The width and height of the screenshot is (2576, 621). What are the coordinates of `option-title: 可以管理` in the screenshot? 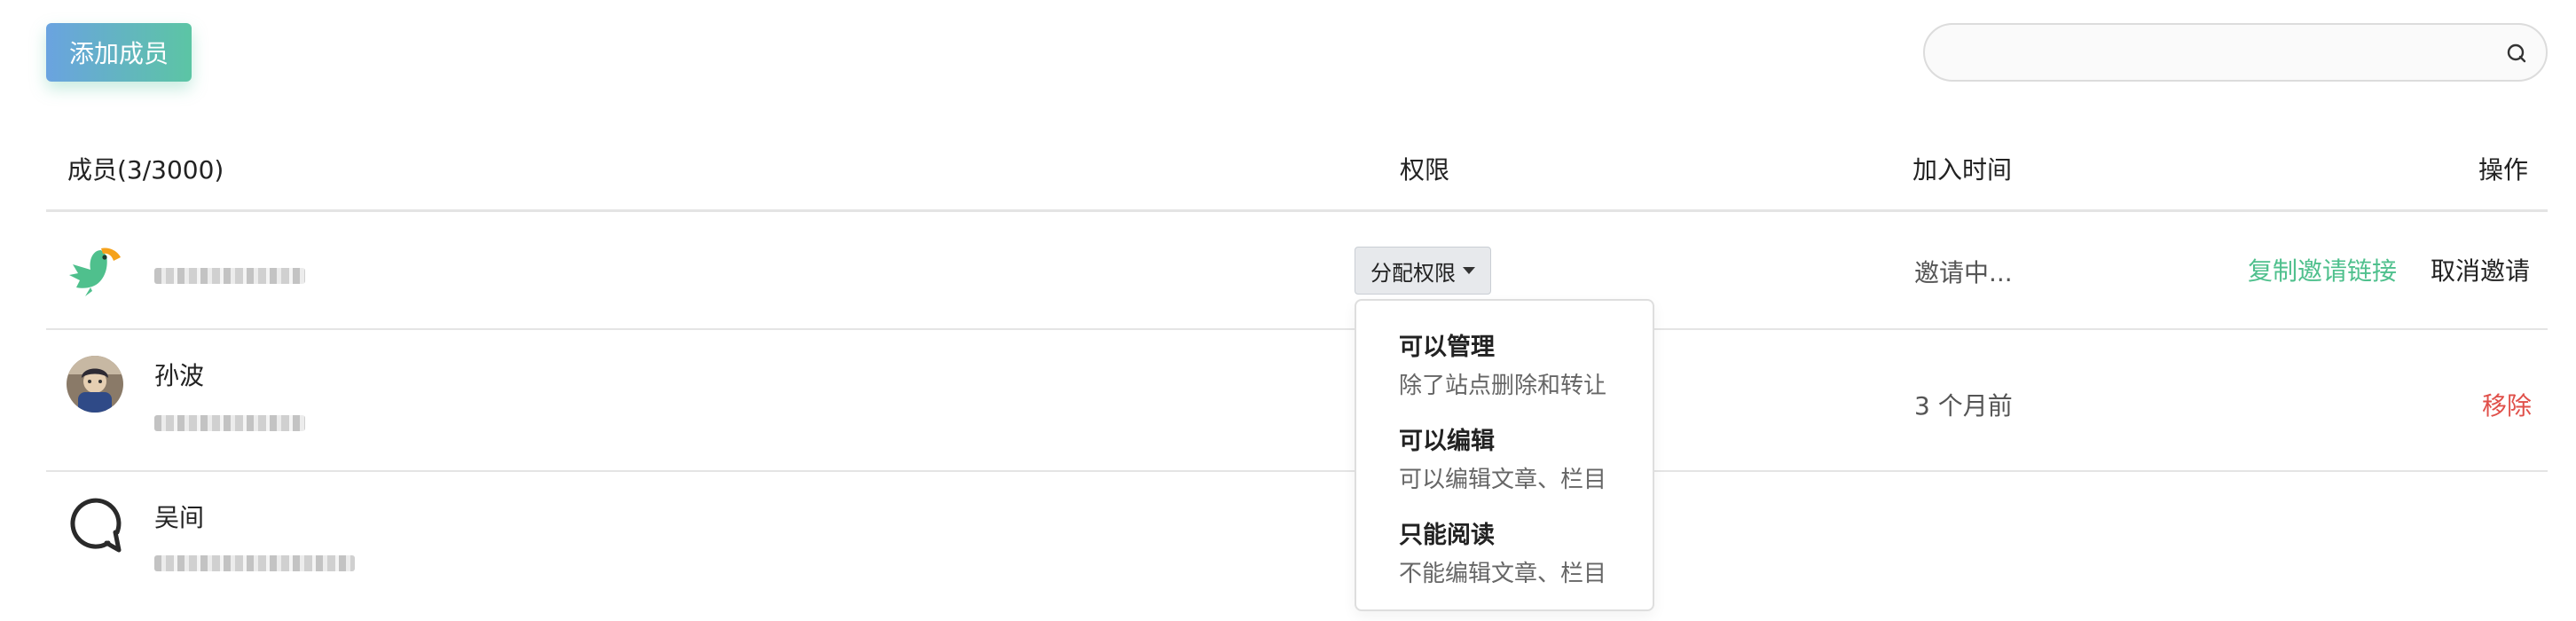 It's located at (1447, 347).